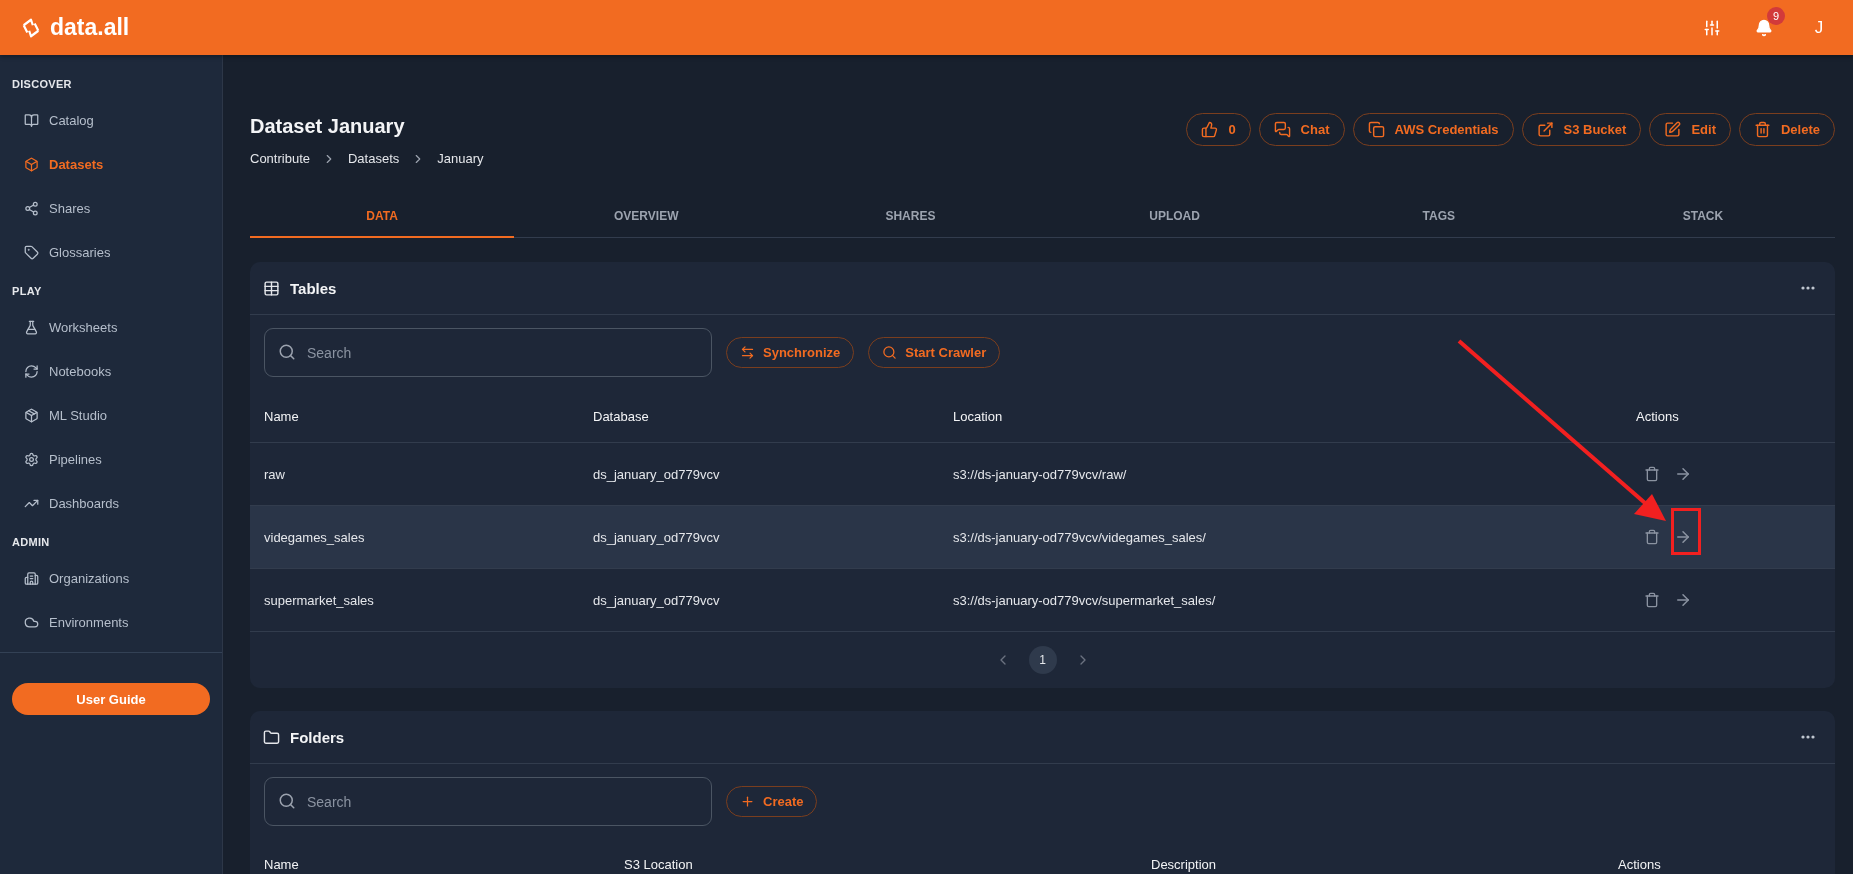 The width and height of the screenshot is (1853, 874). Describe the element at coordinates (27, 291) in the screenshot. I see `section-title: PLAY` at that location.